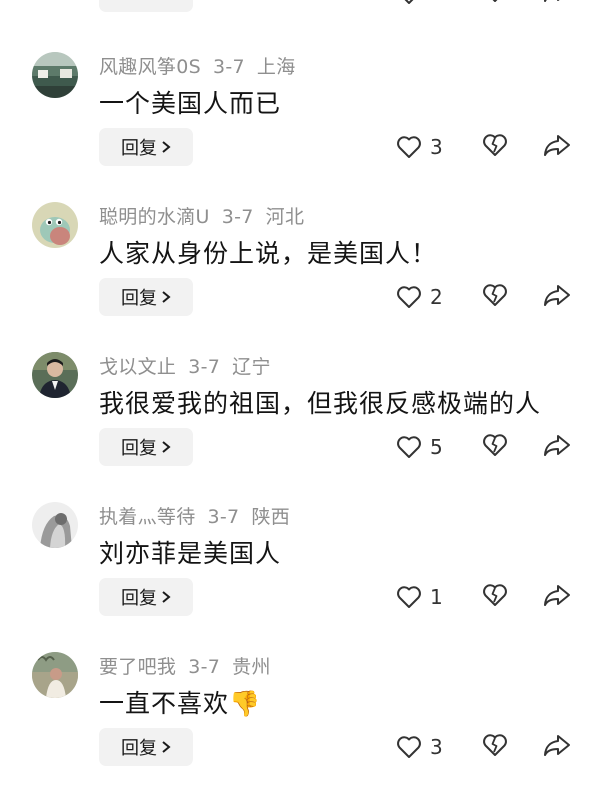  I want to click on avatar-person-icon, so click(55, 375).